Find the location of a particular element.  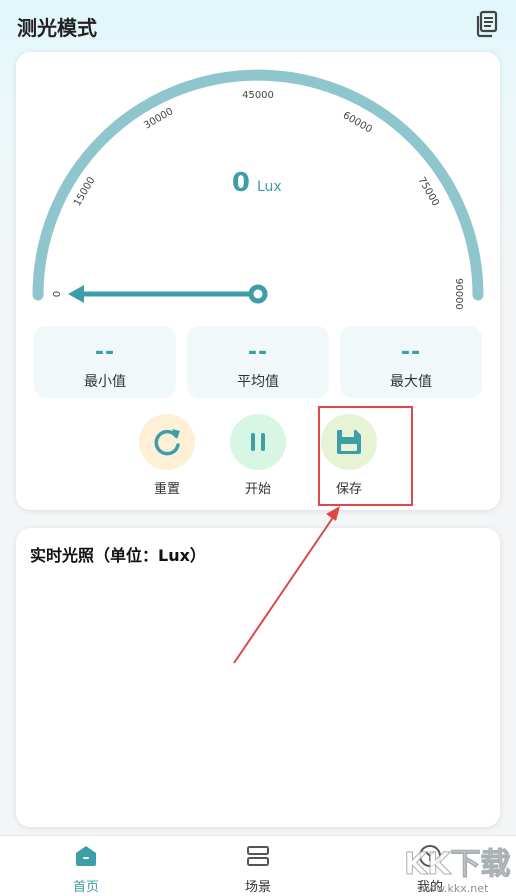

reset-button-circle is located at coordinates (167, 442).